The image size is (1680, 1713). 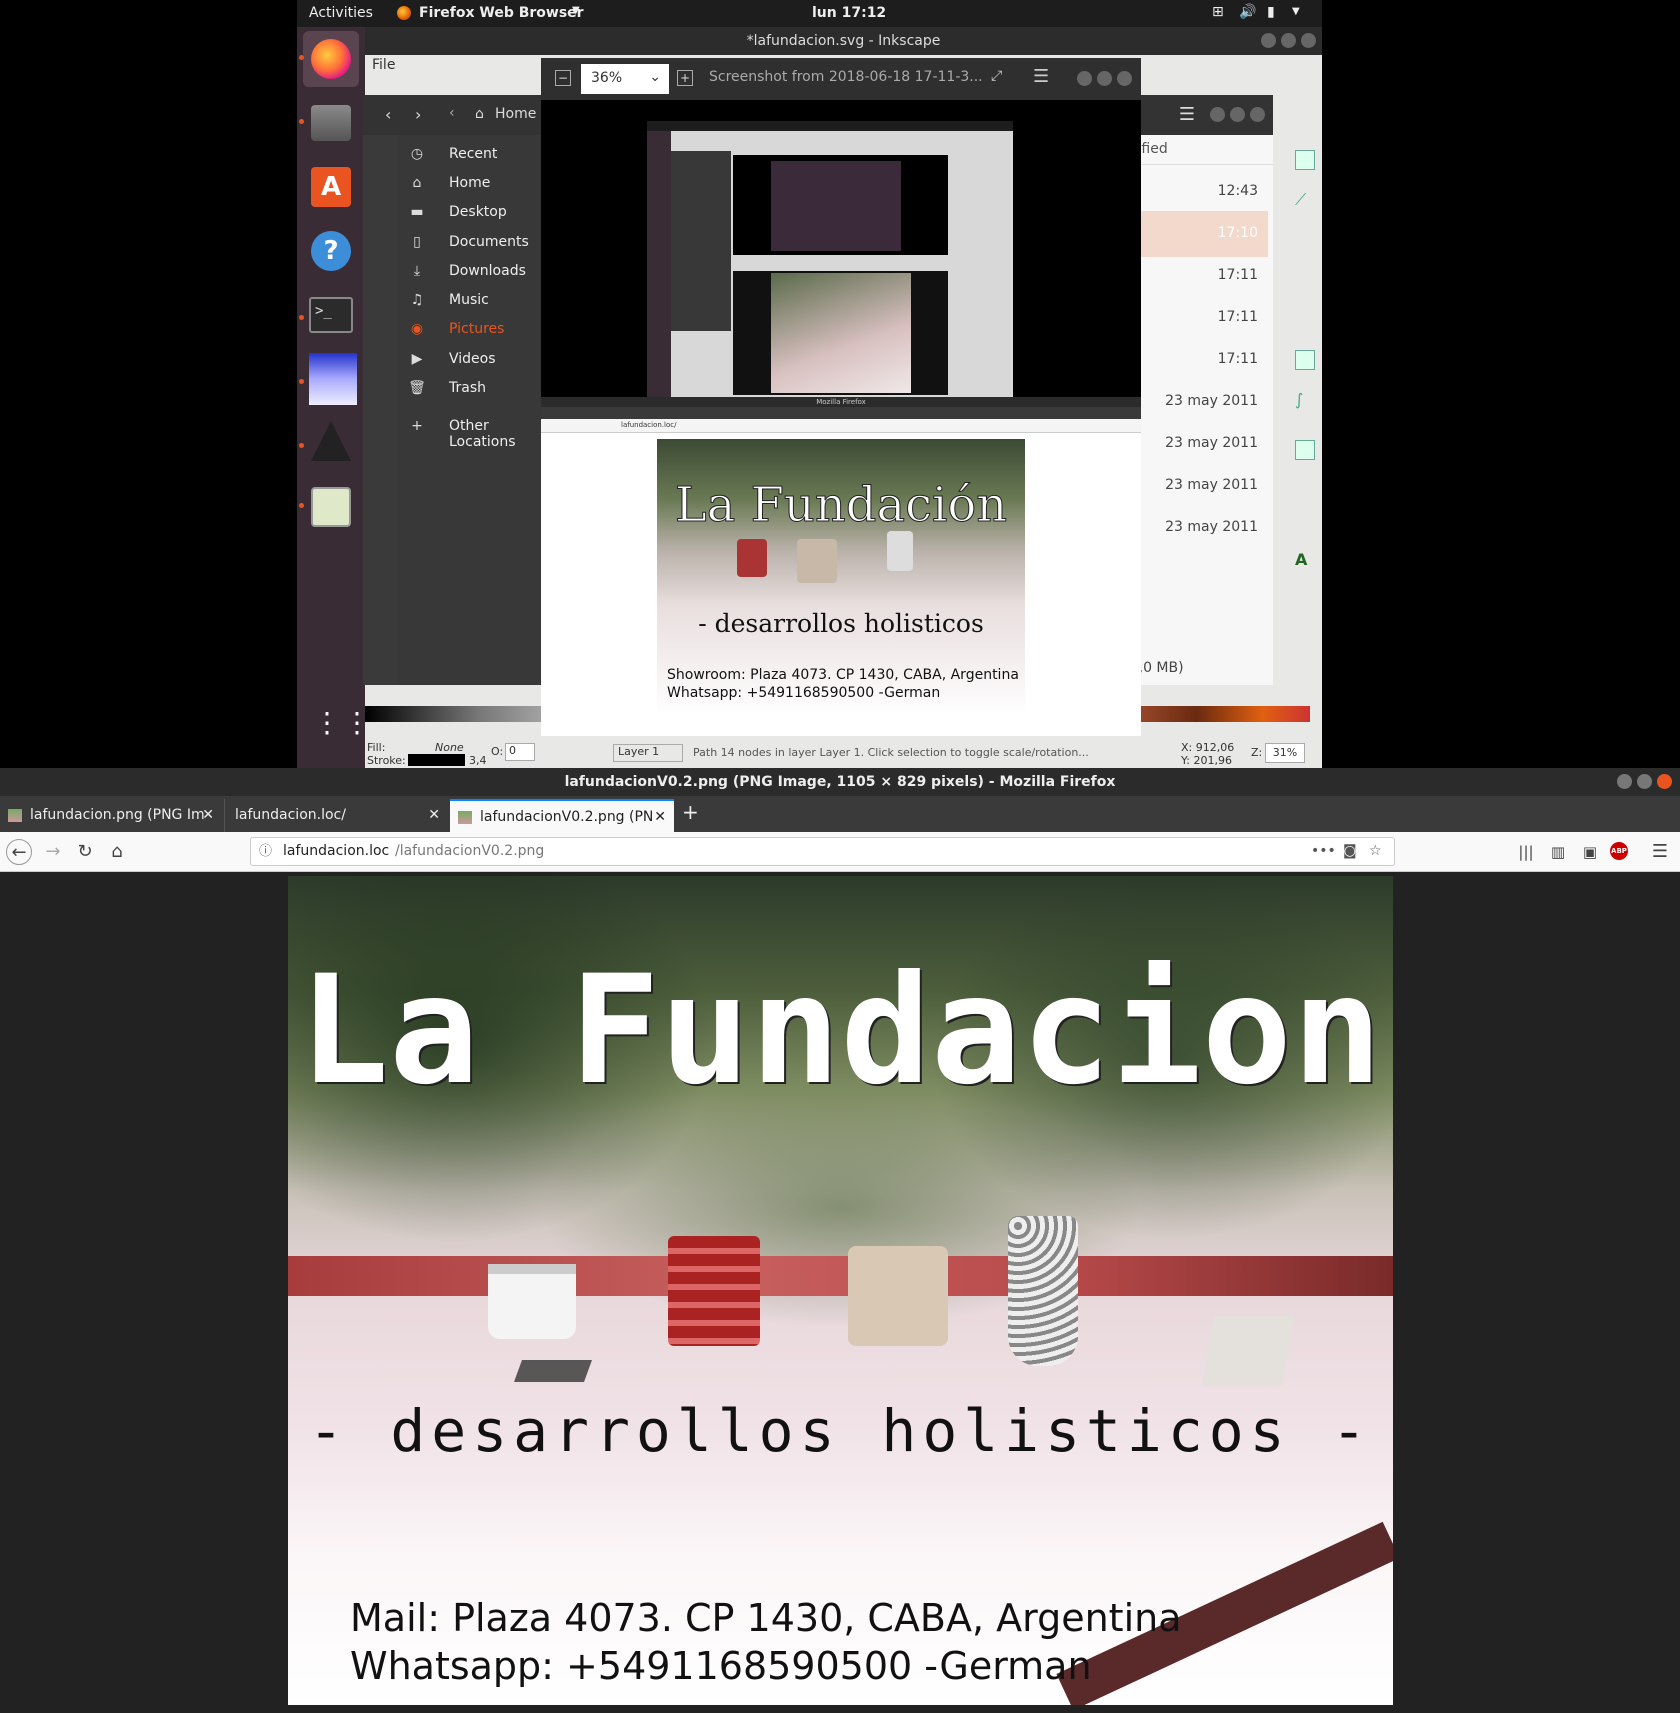 What do you see at coordinates (470, 851) in the screenshot?
I see `url-path: /lafundacionV0.2.png` at bounding box center [470, 851].